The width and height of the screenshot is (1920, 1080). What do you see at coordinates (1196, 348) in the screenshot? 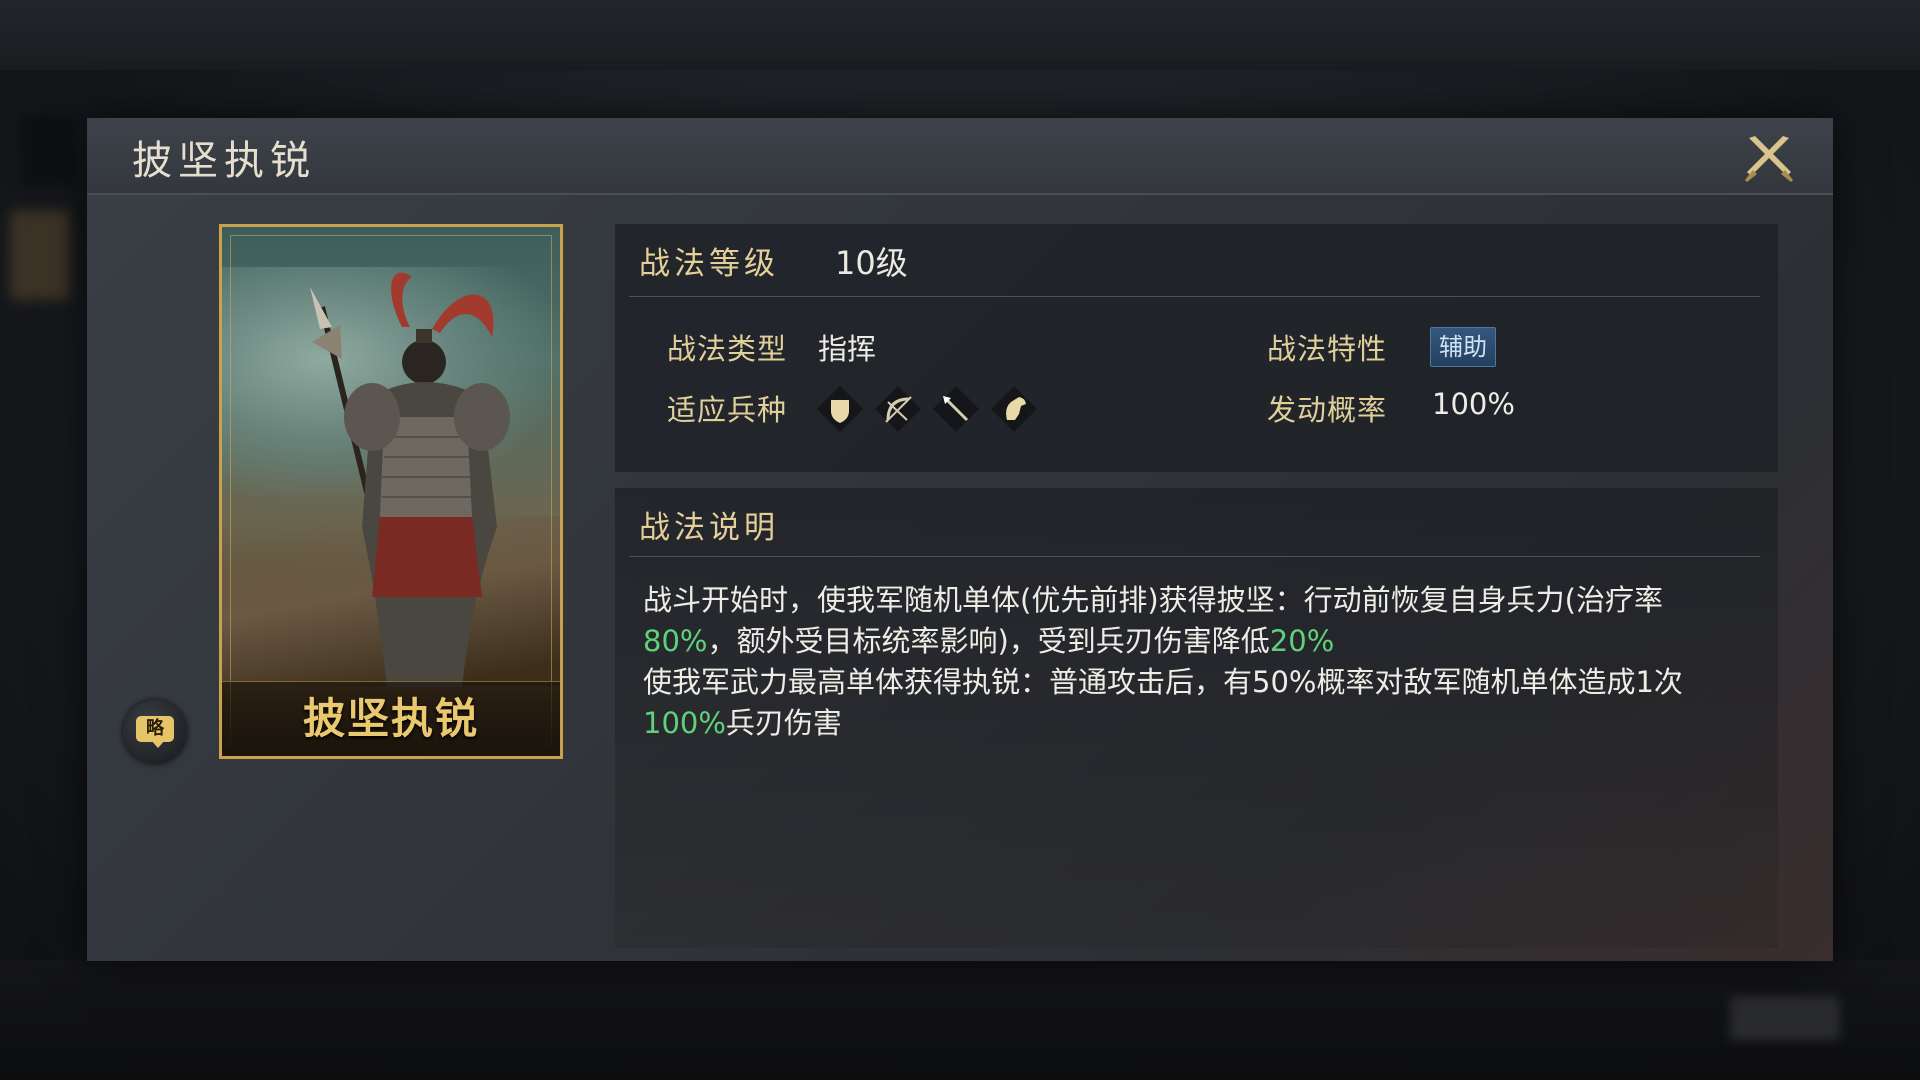
I see `tactic-info-panel: 战法等级 10级 战法类型 指挥 战法特性 辅助 适应兵种 发动概率 100%` at bounding box center [1196, 348].